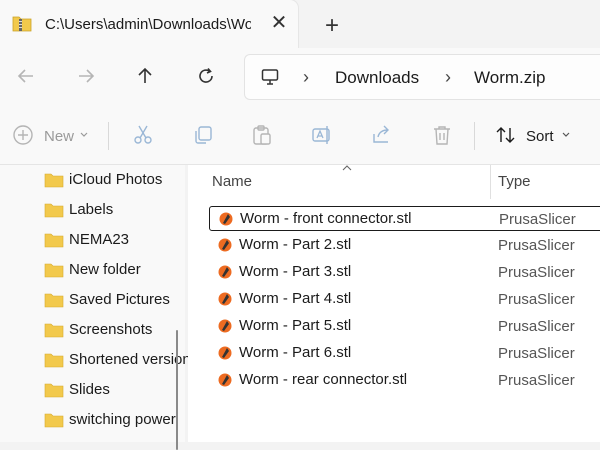 Image resolution: width=600 pixels, height=450 pixels. What do you see at coordinates (322, 135) in the screenshot?
I see `rename-icon` at bounding box center [322, 135].